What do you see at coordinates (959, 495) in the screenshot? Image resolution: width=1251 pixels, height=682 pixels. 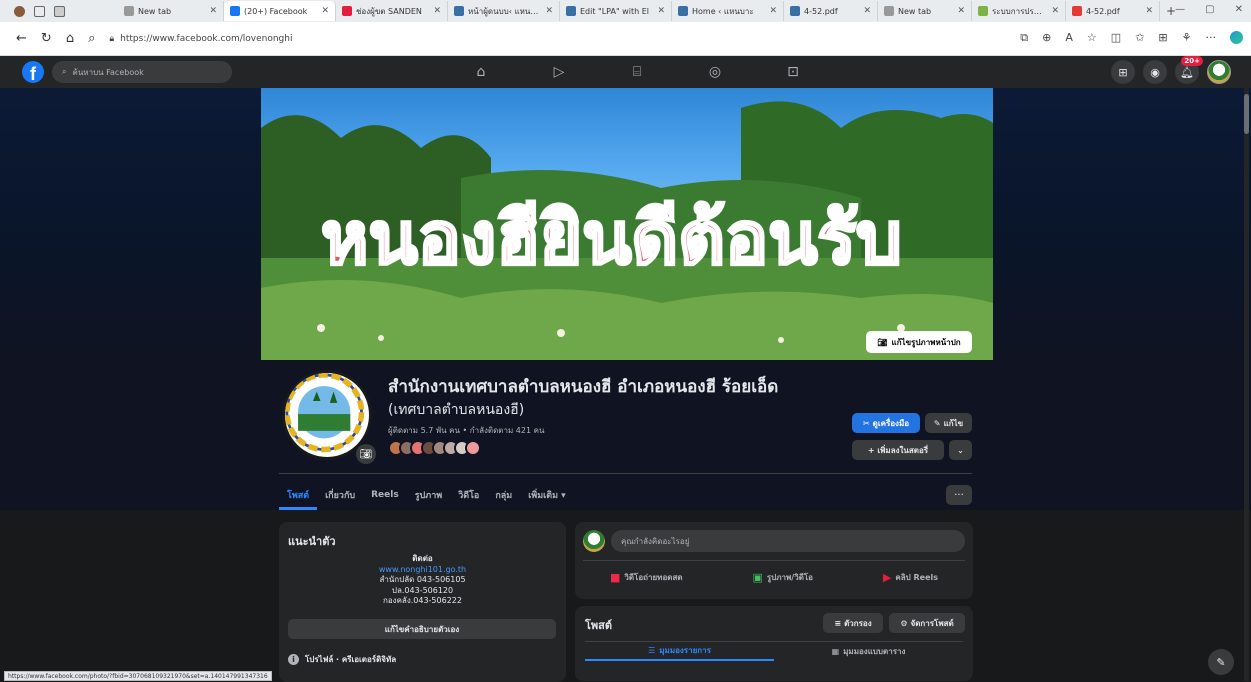 I see `tabs-more-button: ···` at bounding box center [959, 495].